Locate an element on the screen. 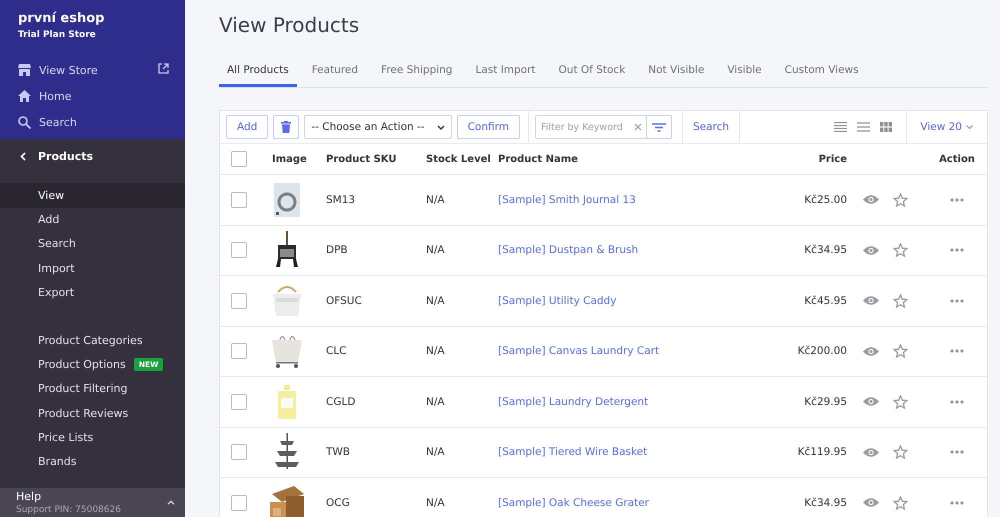 The height and width of the screenshot is (517, 1000). tab: Free Shipping is located at coordinates (416, 72).